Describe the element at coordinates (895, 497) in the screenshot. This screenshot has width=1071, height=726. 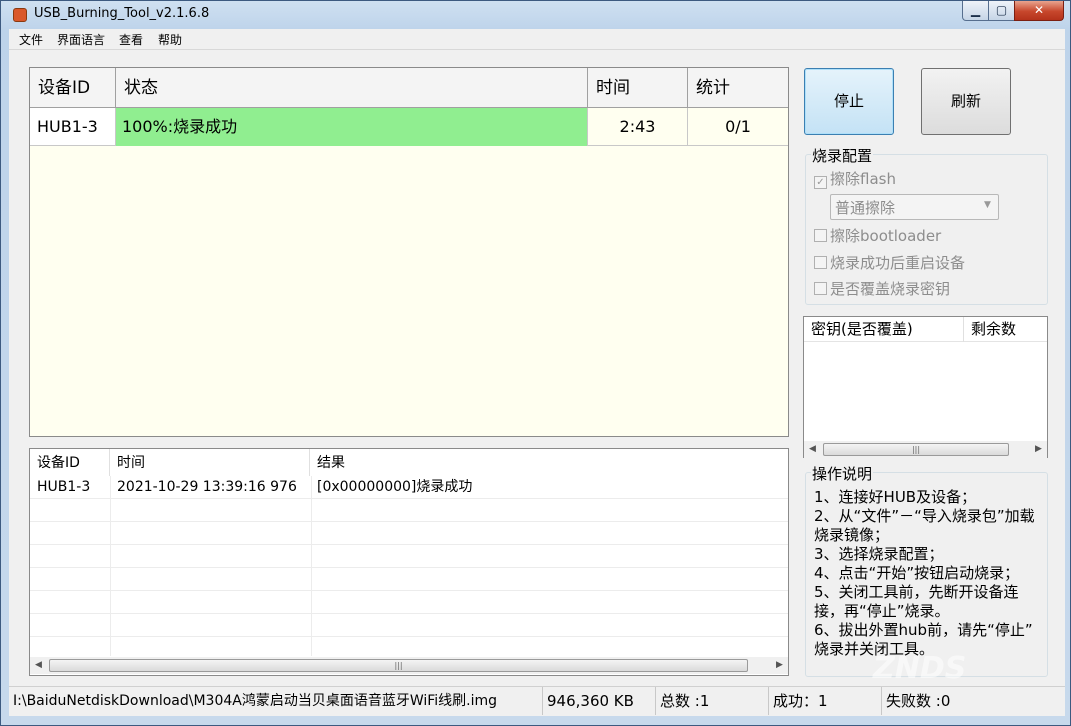
I see `instruction-line: 1、连接好HUB及设备；` at that location.